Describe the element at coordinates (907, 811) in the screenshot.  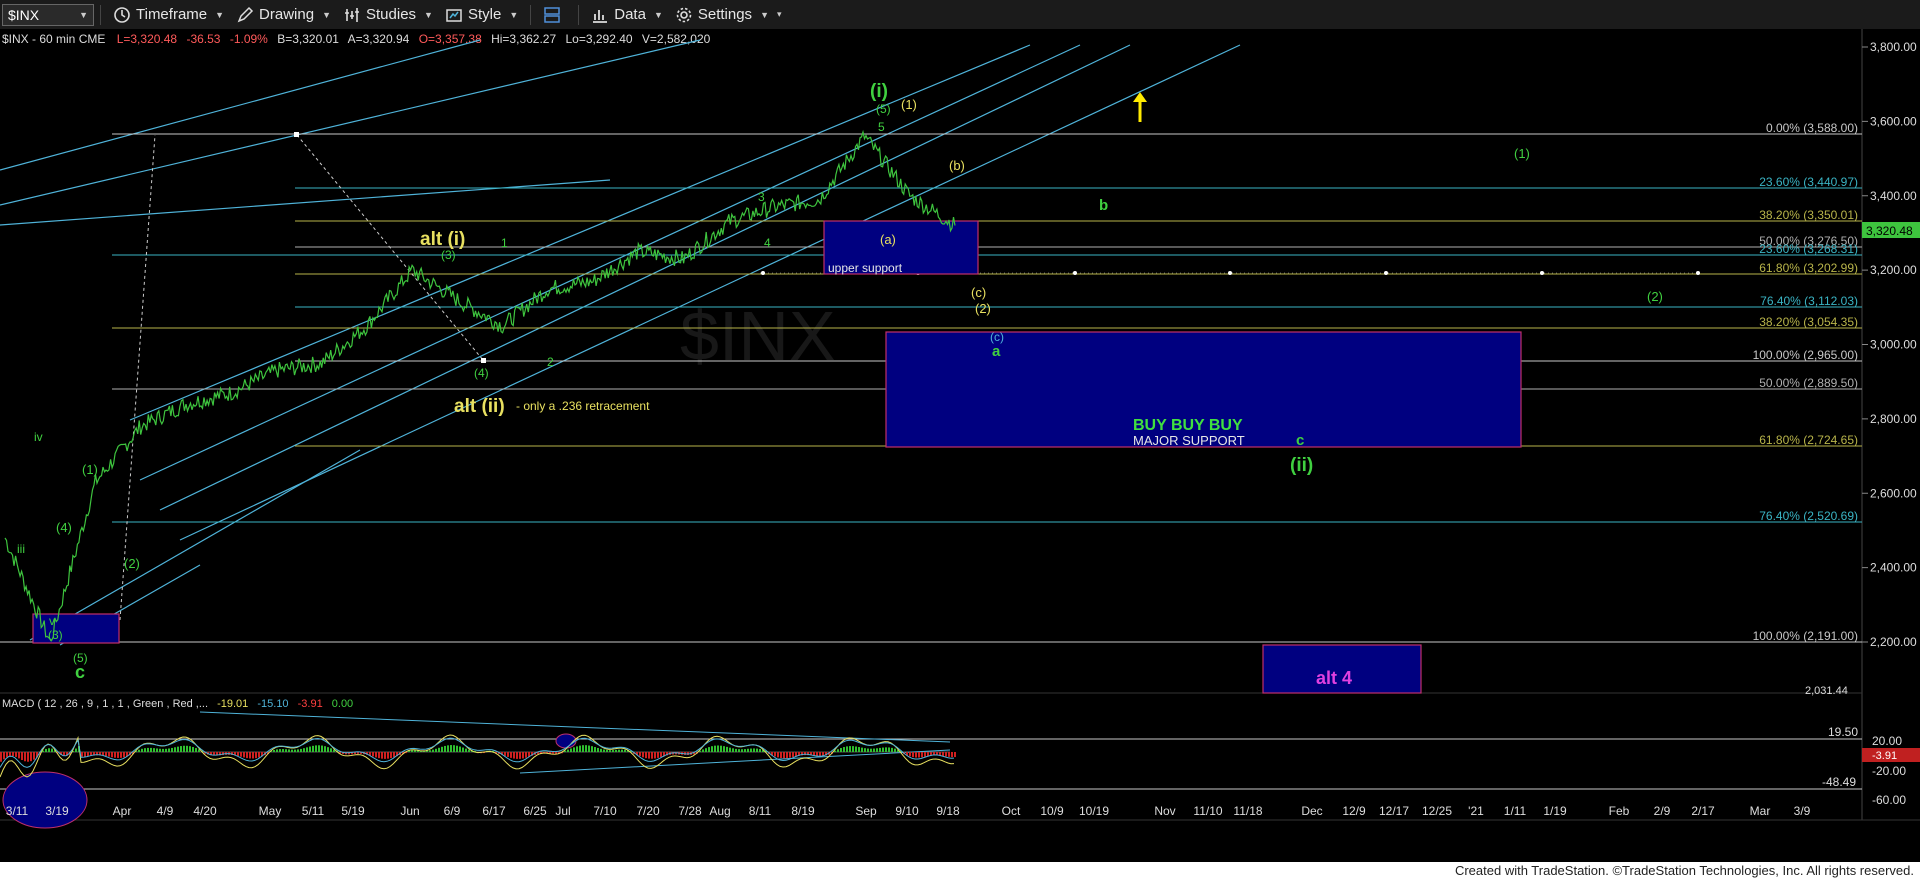
I see `time-tick-label: 9/10` at that location.